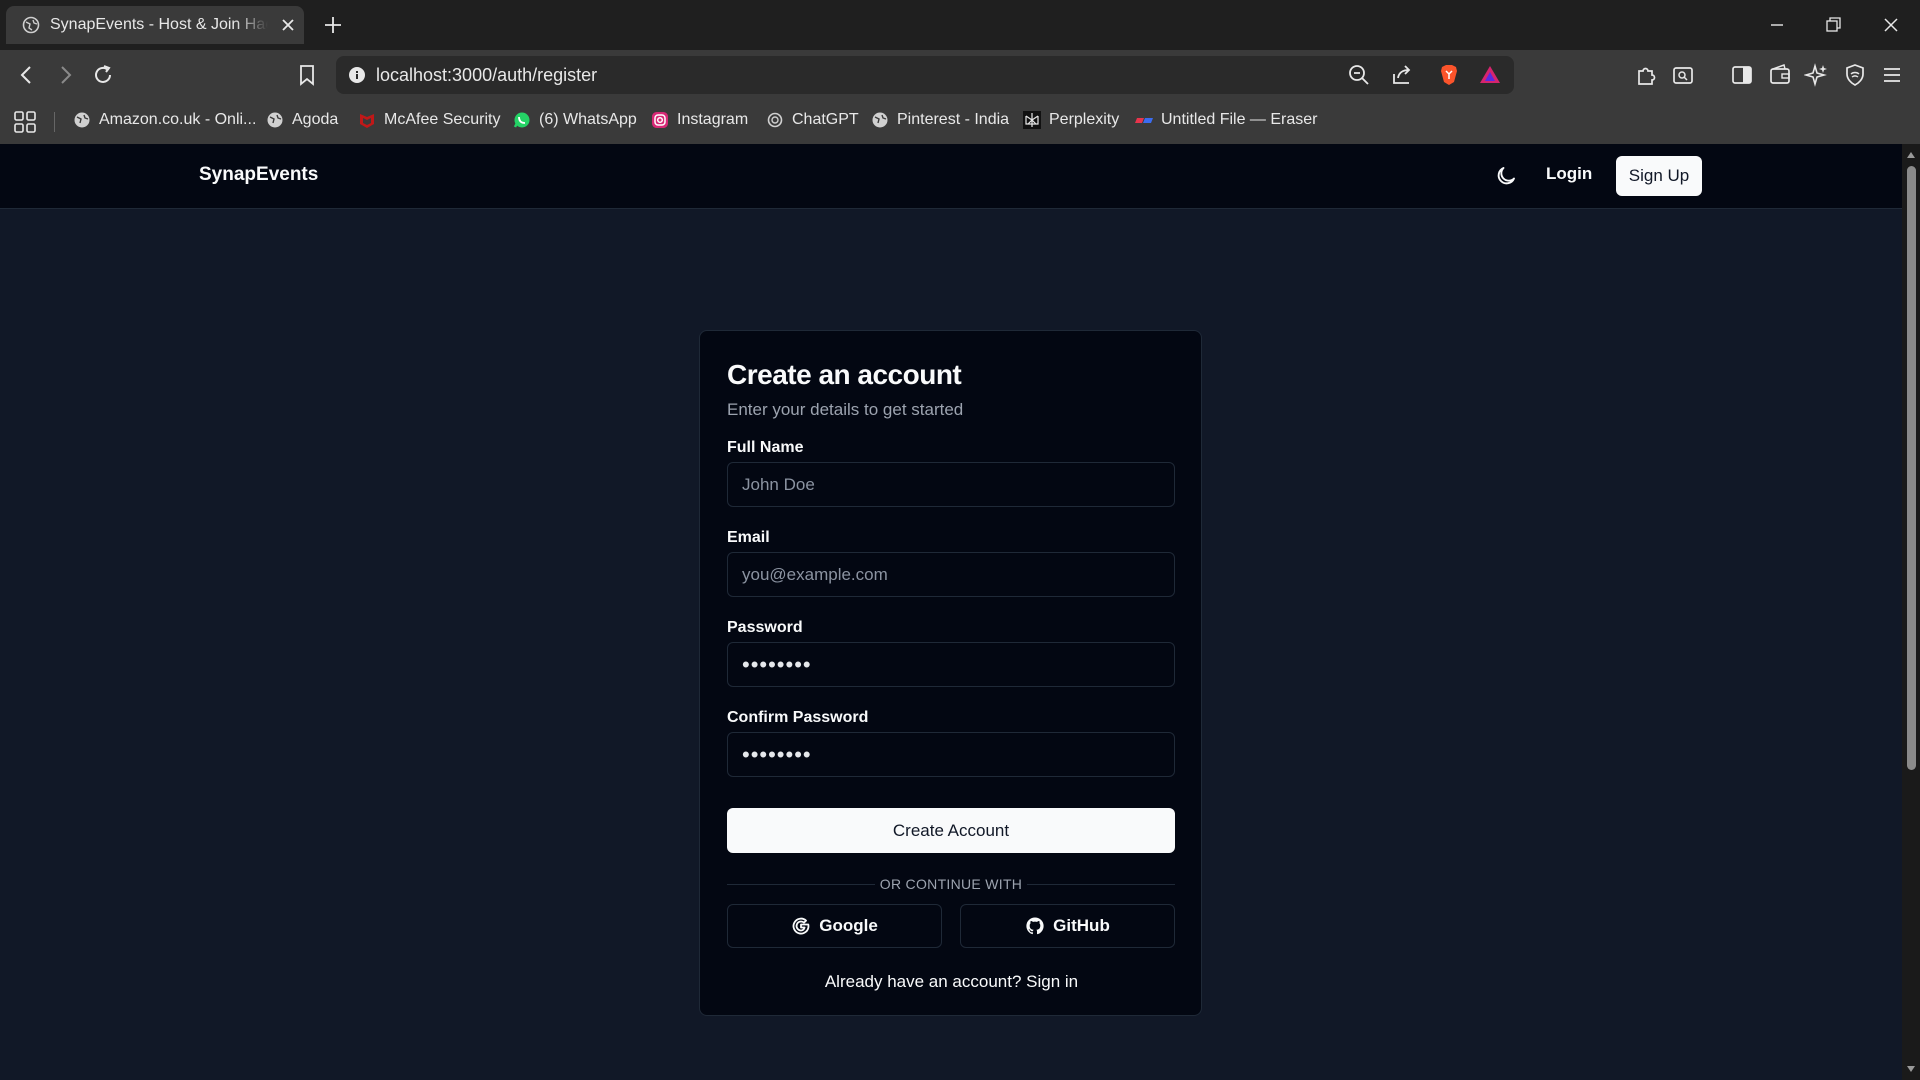 The image size is (1920, 1080). Describe the element at coordinates (1035, 926) in the screenshot. I see `github-icon` at that location.